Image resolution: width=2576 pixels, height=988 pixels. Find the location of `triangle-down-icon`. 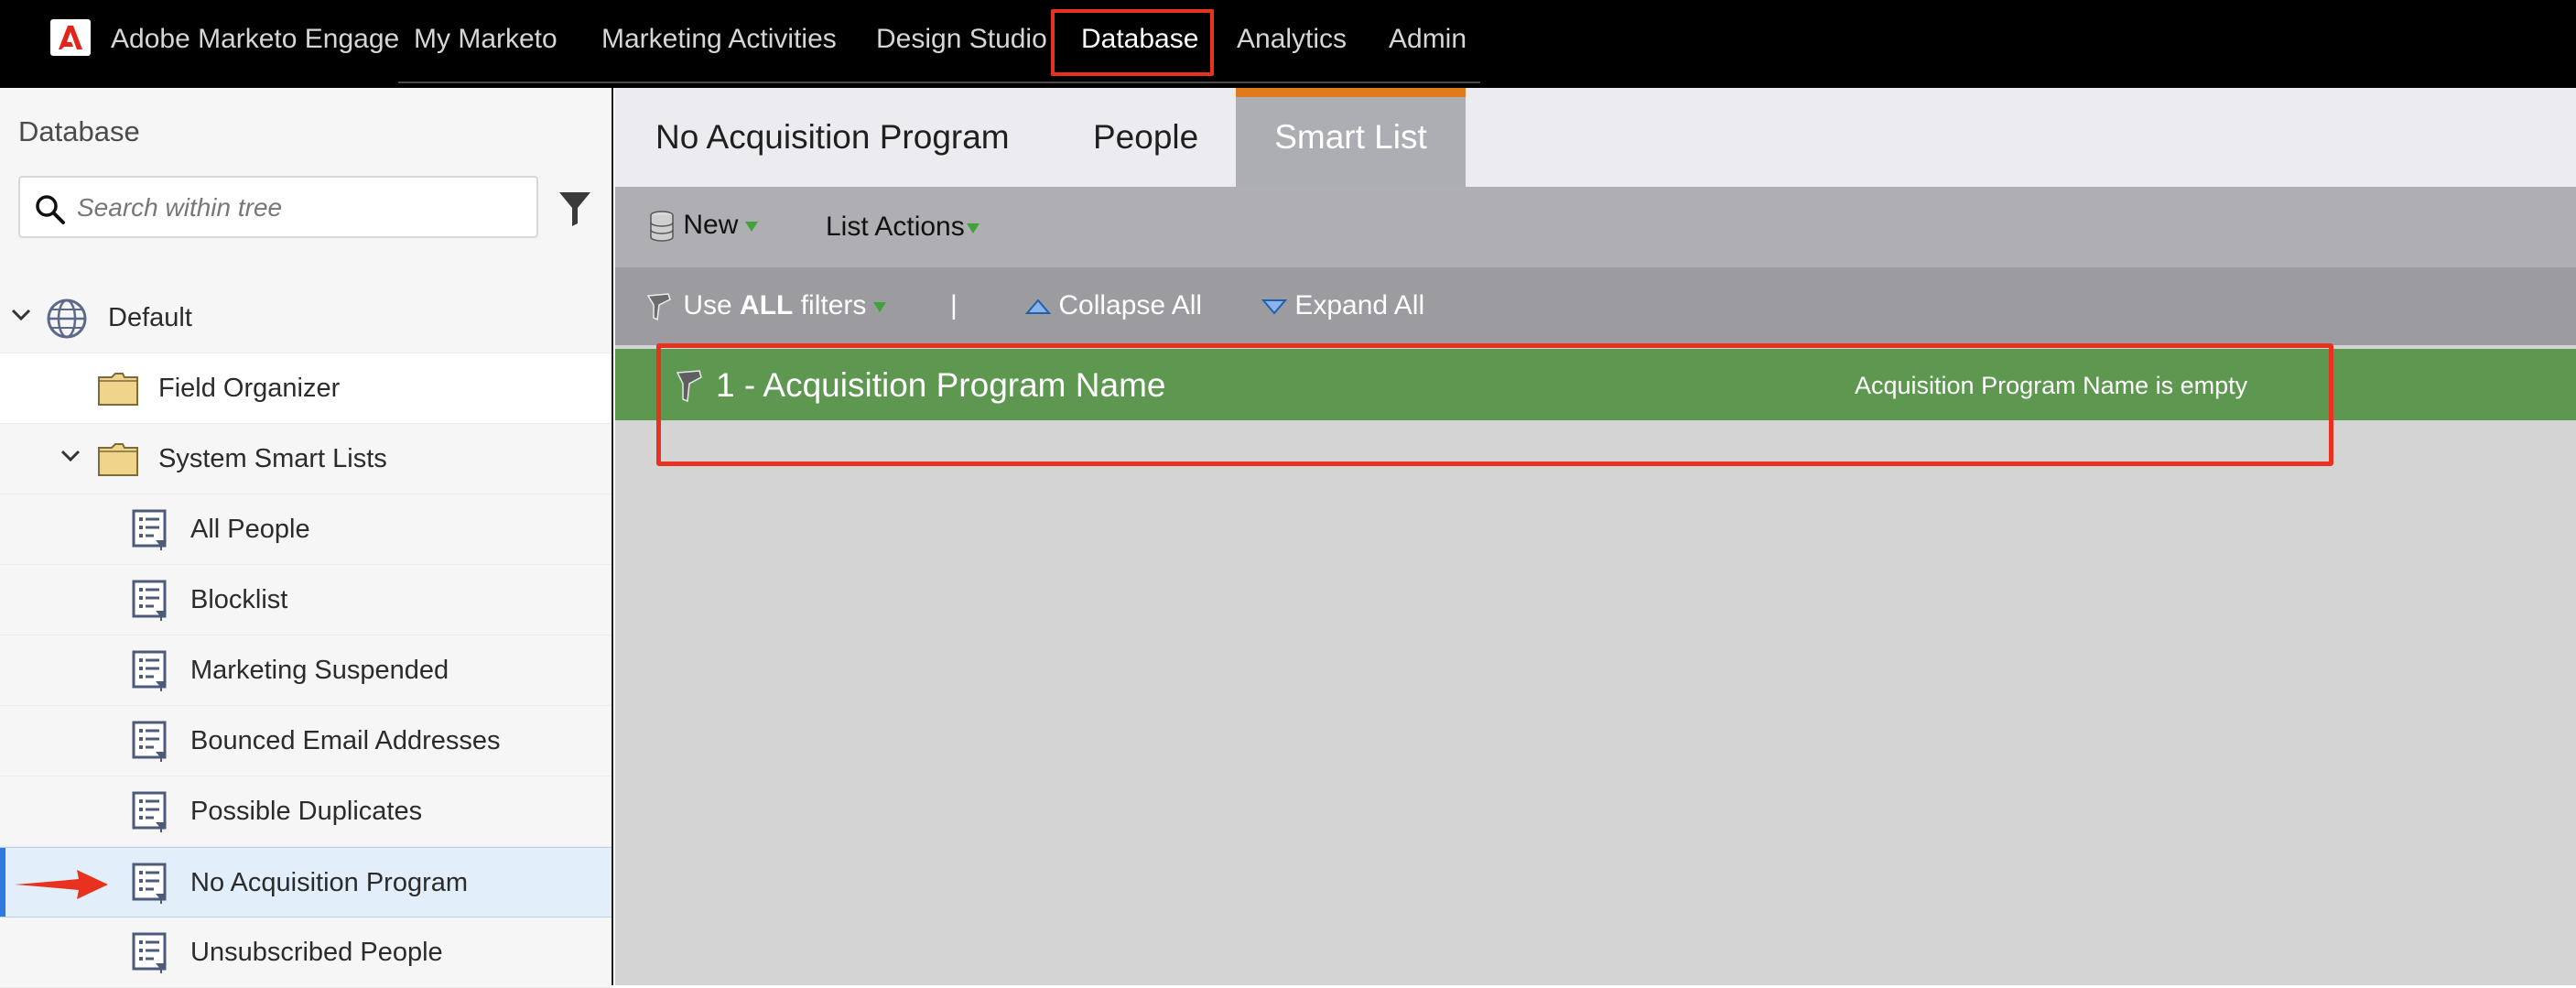

triangle-down-icon is located at coordinates (1275, 307).